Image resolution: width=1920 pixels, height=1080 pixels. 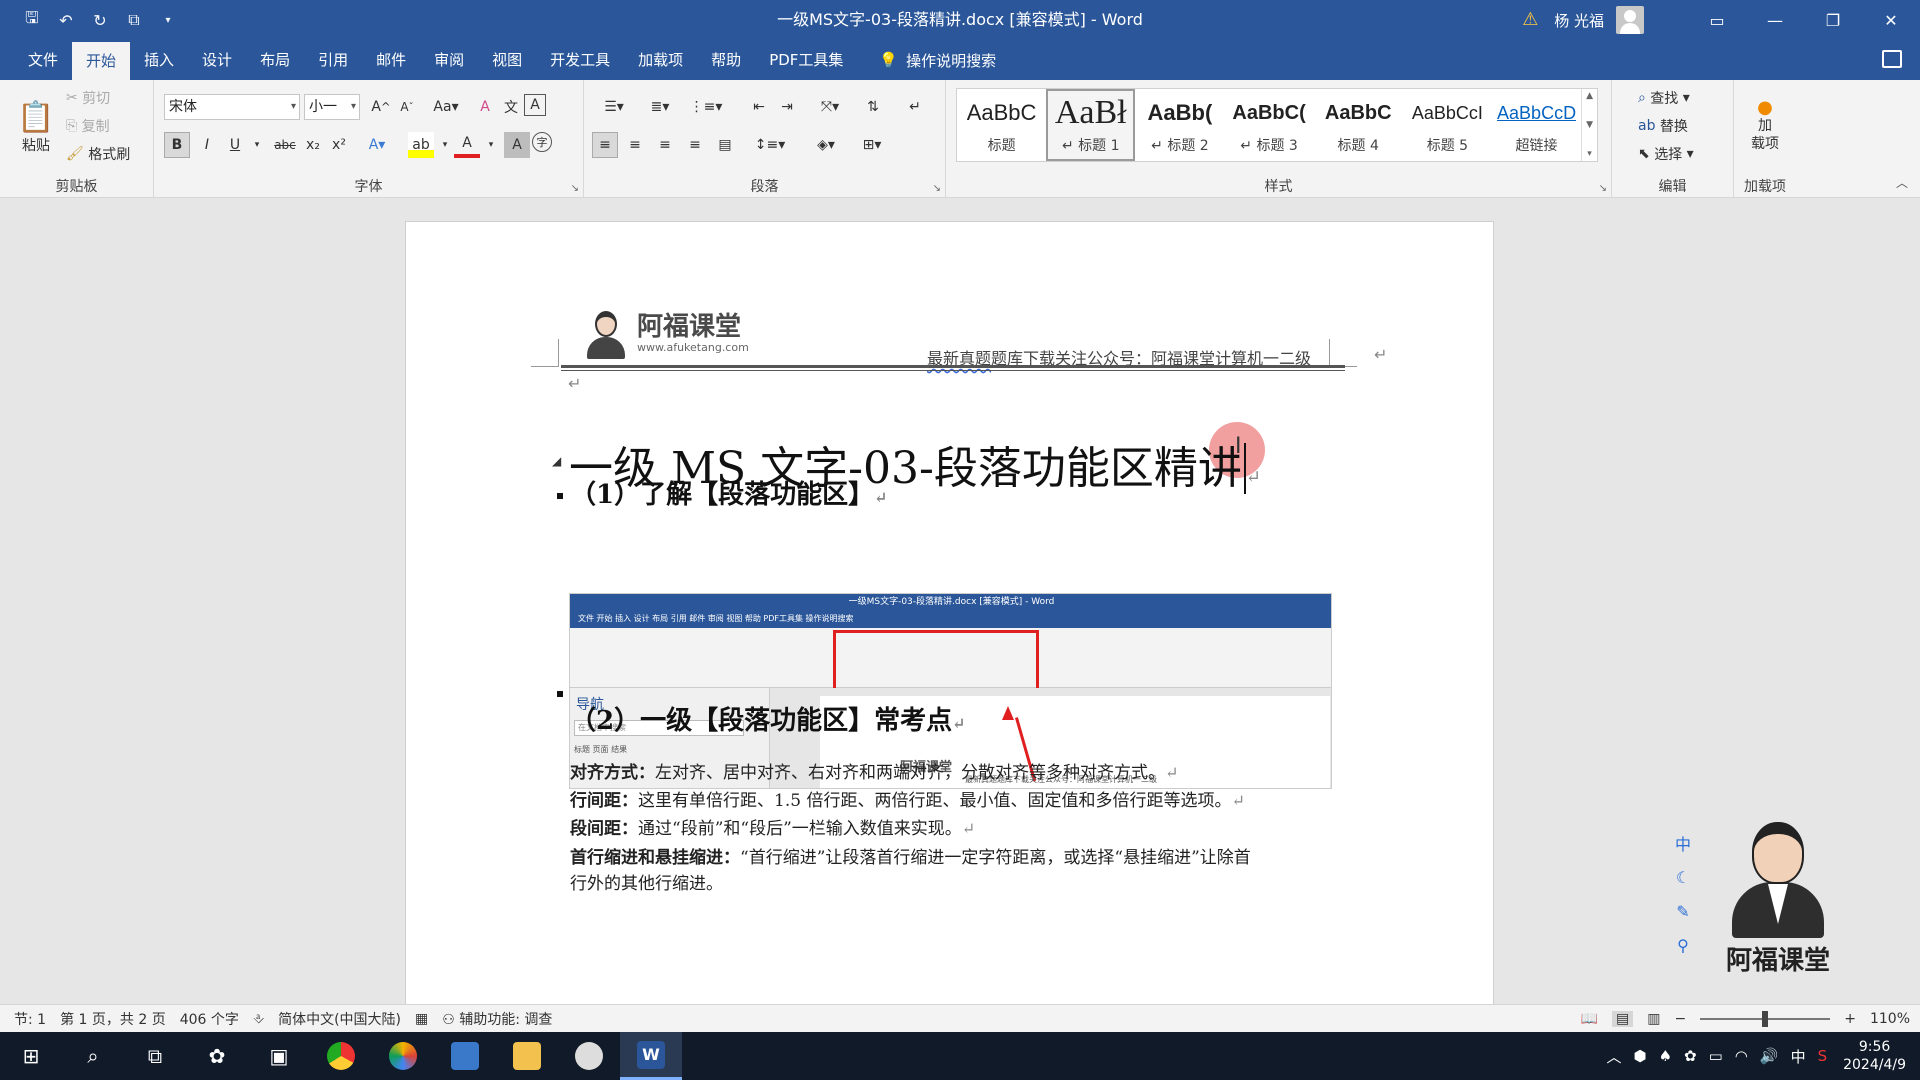 What do you see at coordinates (93, 1056) in the screenshot?
I see `search-icon: ⌕` at bounding box center [93, 1056].